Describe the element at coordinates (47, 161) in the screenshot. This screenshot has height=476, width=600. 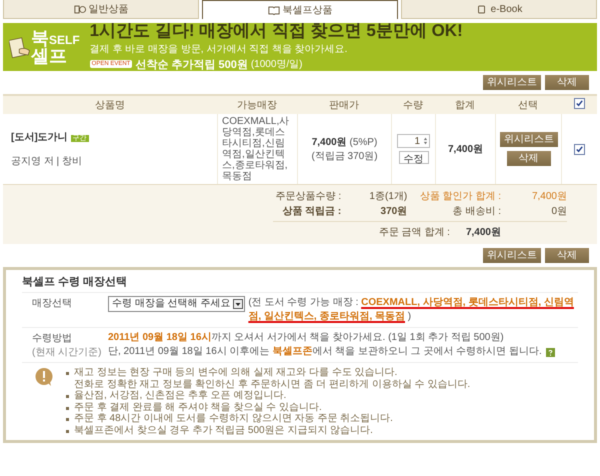
I see `product-author: 공지영 저 | 창비` at that location.